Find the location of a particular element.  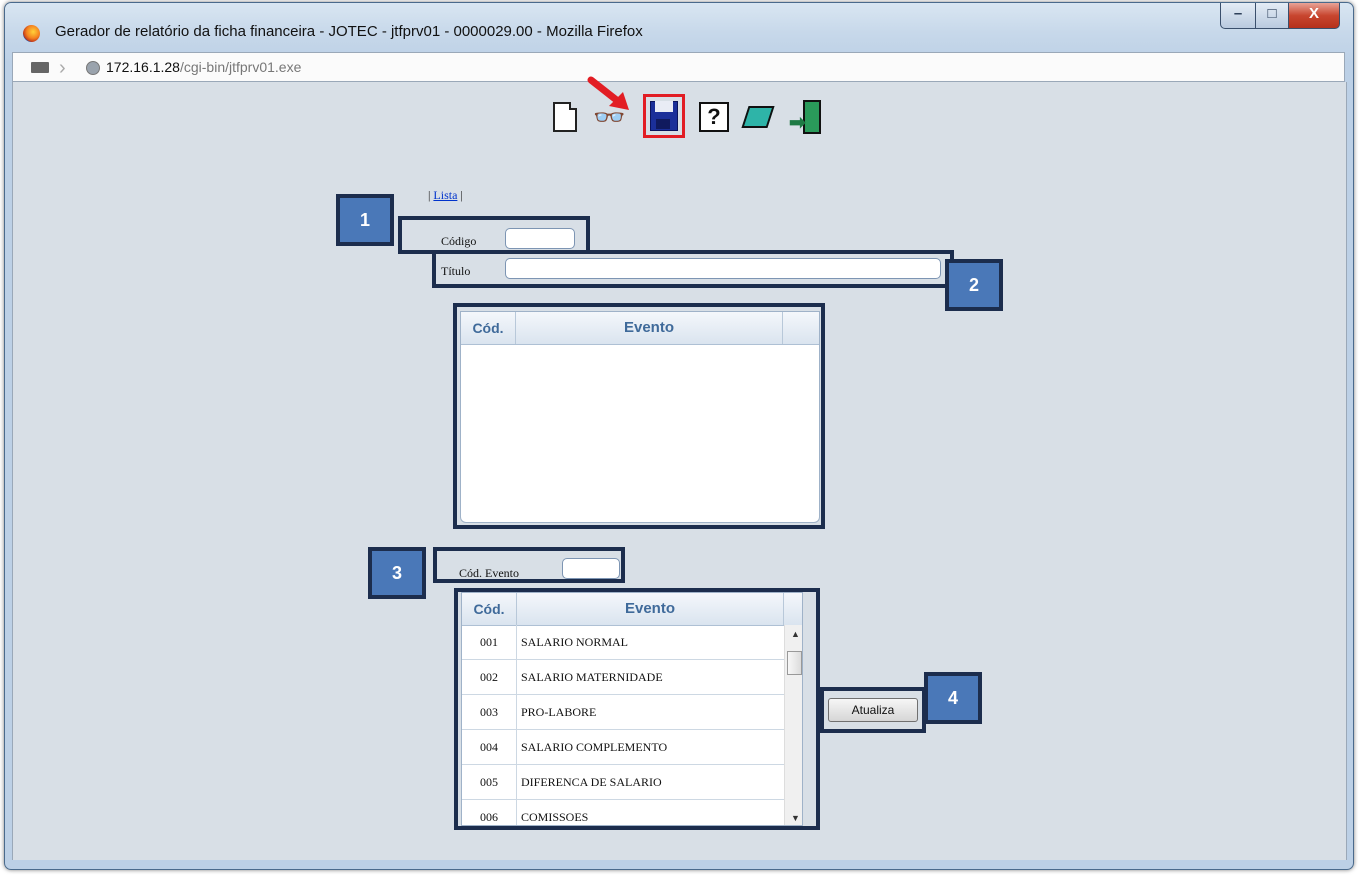

row-code: 005 is located at coordinates (489, 782).